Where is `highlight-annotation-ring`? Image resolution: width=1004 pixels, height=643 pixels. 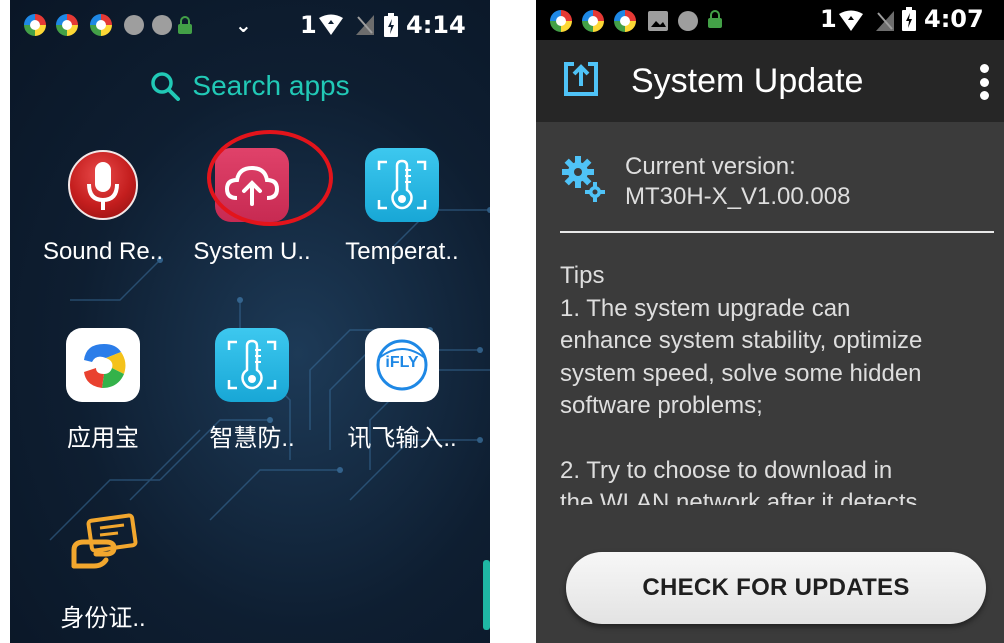 highlight-annotation-ring is located at coordinates (270, 178).